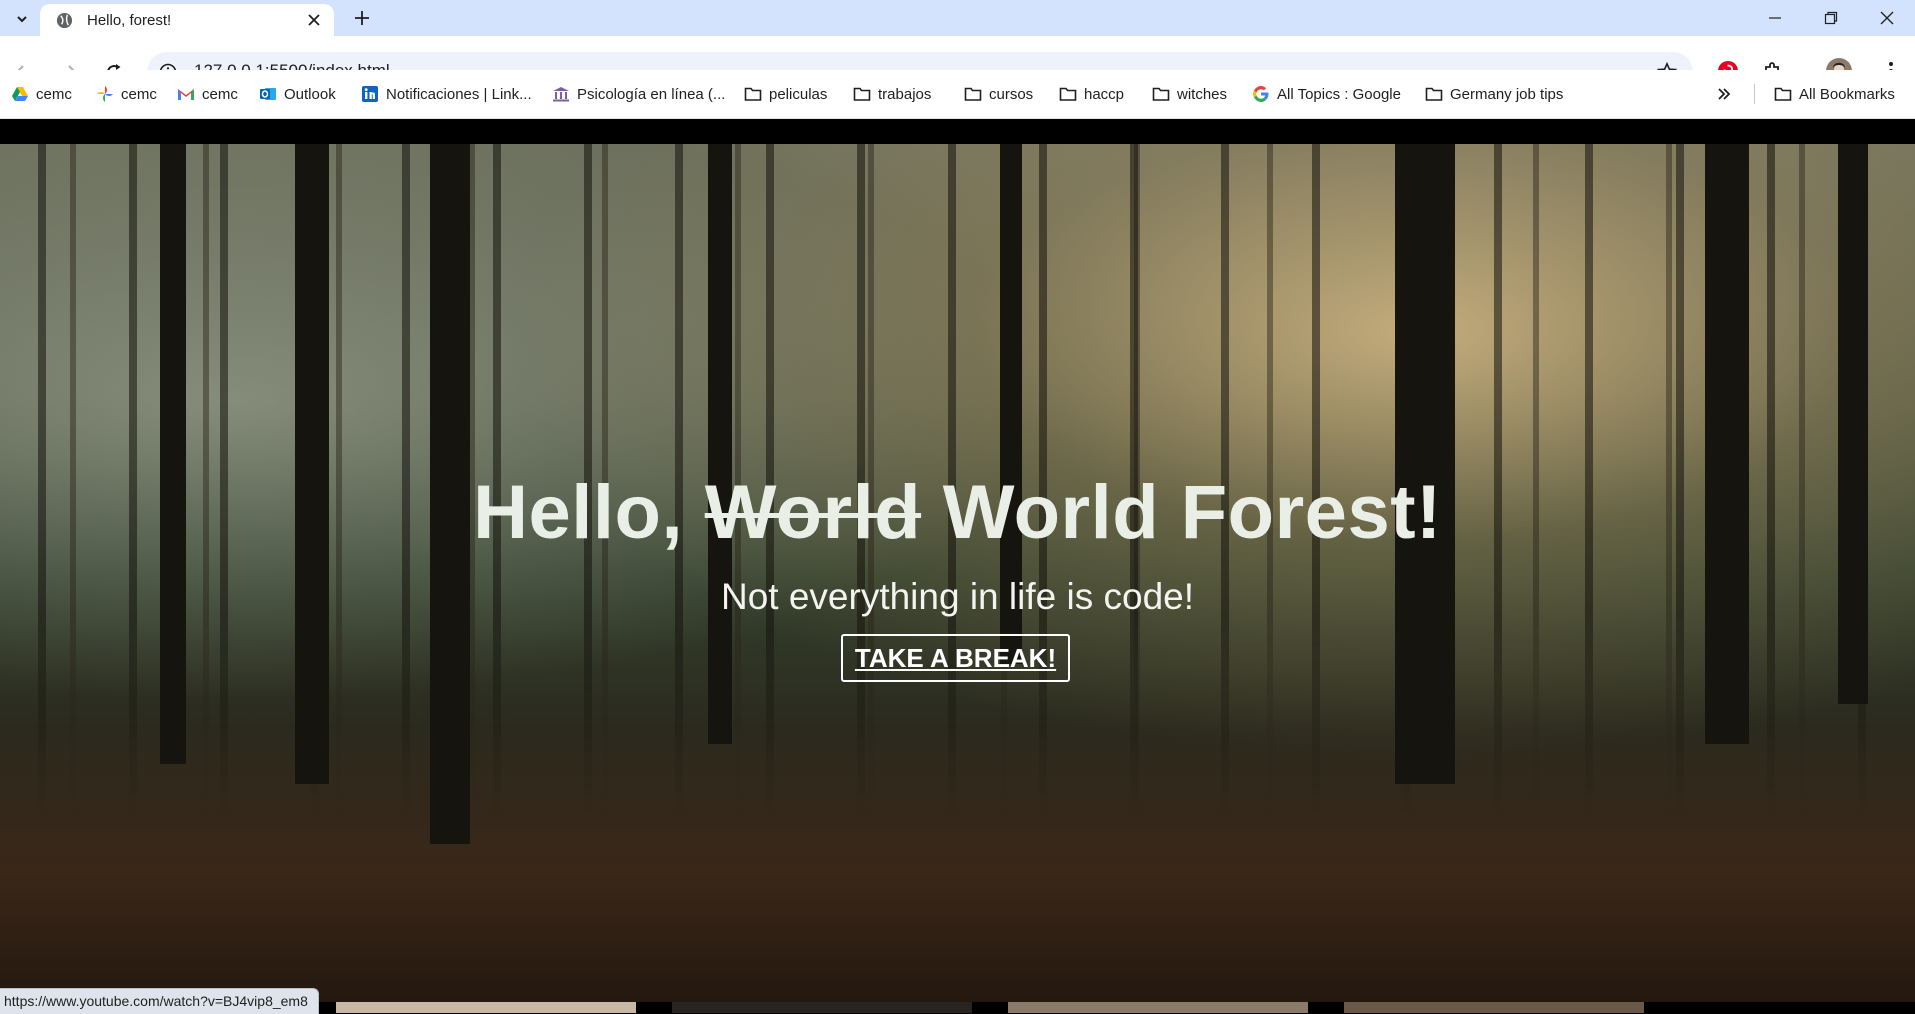 This screenshot has height=1014, width=1915. Describe the element at coordinates (957, 18) in the screenshot. I see `tab-strip: Hello, forest!` at that location.